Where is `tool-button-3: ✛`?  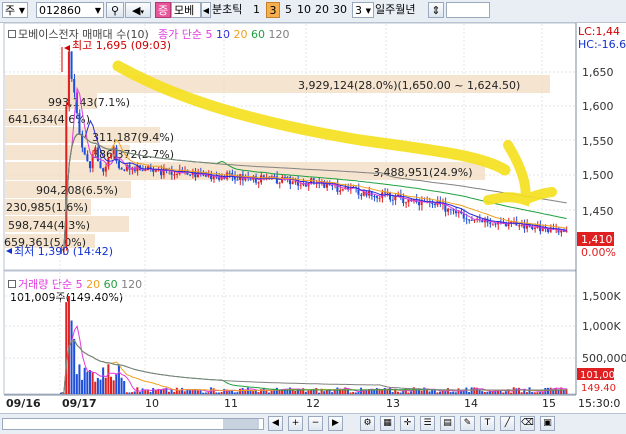
tool-button-3: ✛ is located at coordinates (407, 423).